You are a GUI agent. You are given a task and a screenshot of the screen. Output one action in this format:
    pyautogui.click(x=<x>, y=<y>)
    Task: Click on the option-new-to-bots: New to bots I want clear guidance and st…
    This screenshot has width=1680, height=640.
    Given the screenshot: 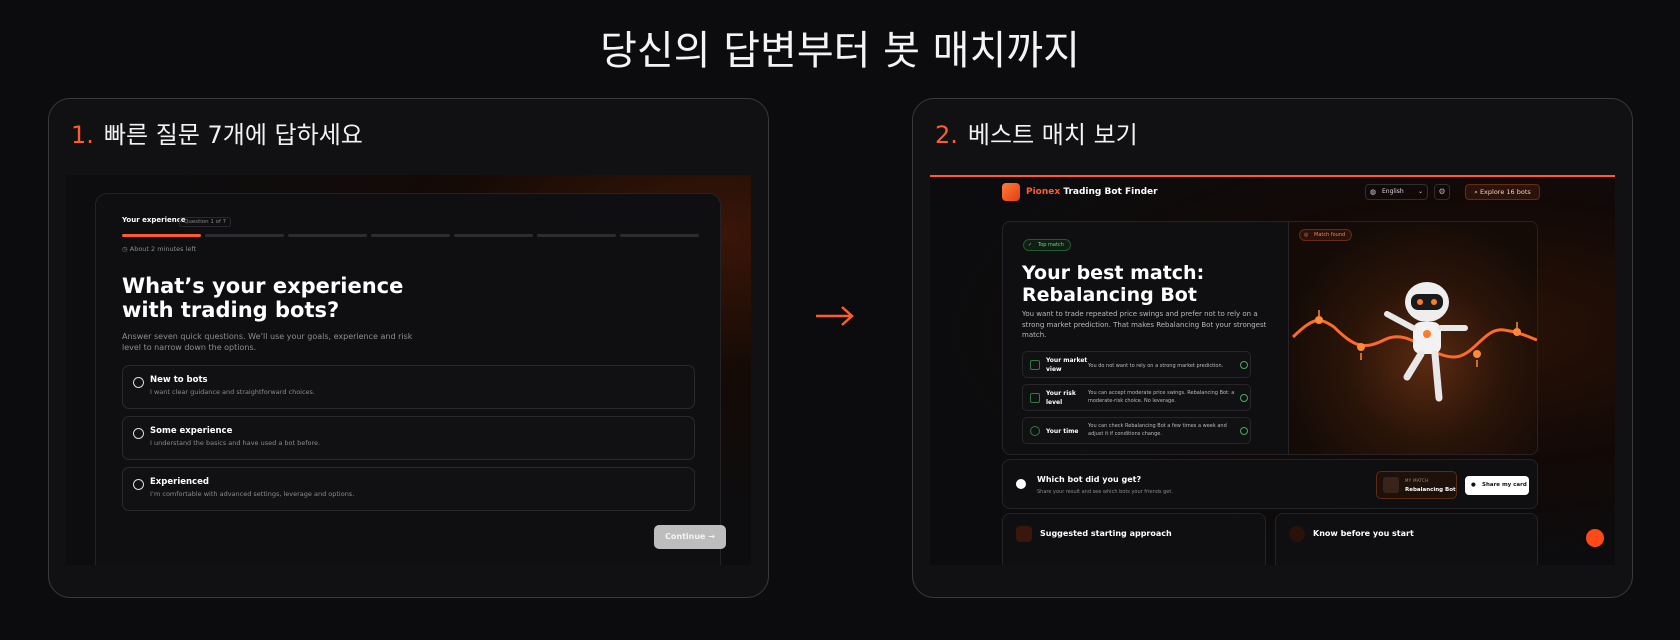 What is the action you would take?
    pyautogui.click(x=408, y=387)
    